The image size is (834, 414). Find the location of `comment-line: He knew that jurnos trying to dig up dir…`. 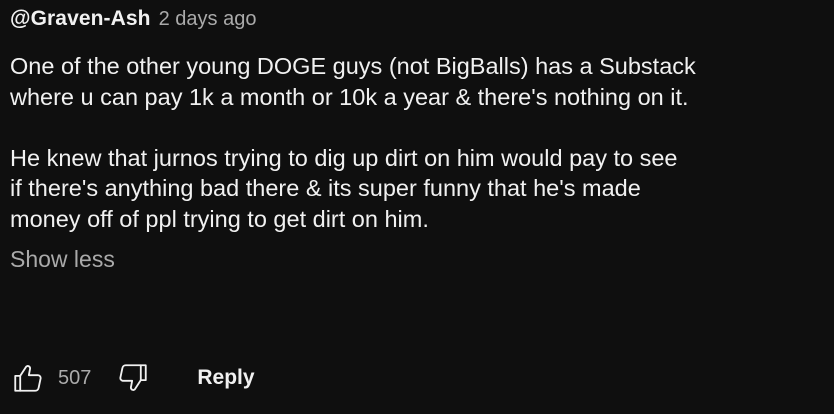

comment-line: He knew that jurnos trying to dig up dir… is located at coordinates (344, 157).